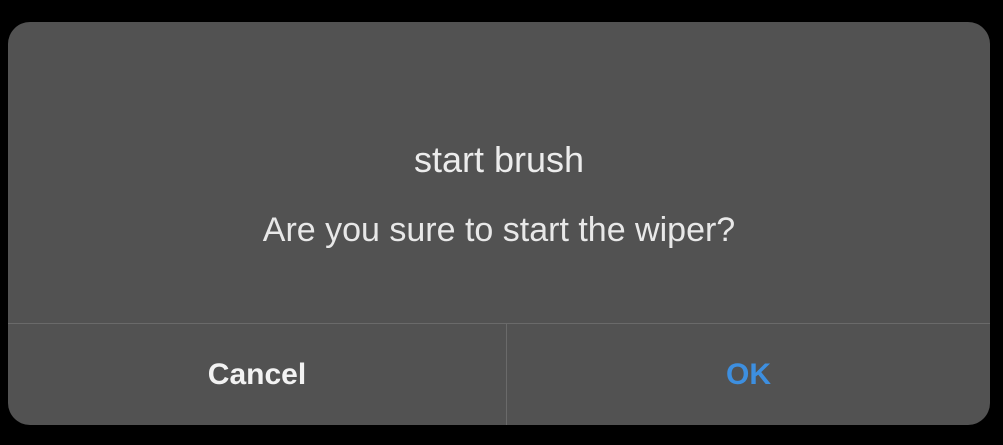 This screenshot has height=445, width=1003. Describe the element at coordinates (499, 230) in the screenshot. I see `dialog-message: Are you sure to start the wiper?` at that location.